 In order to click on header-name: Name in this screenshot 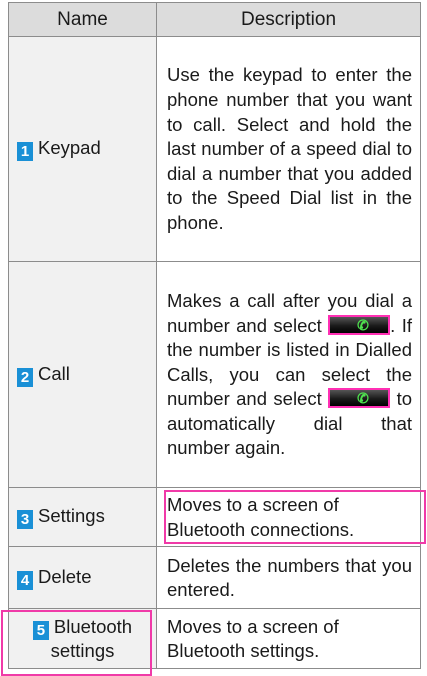, I will do `click(82, 19)`.